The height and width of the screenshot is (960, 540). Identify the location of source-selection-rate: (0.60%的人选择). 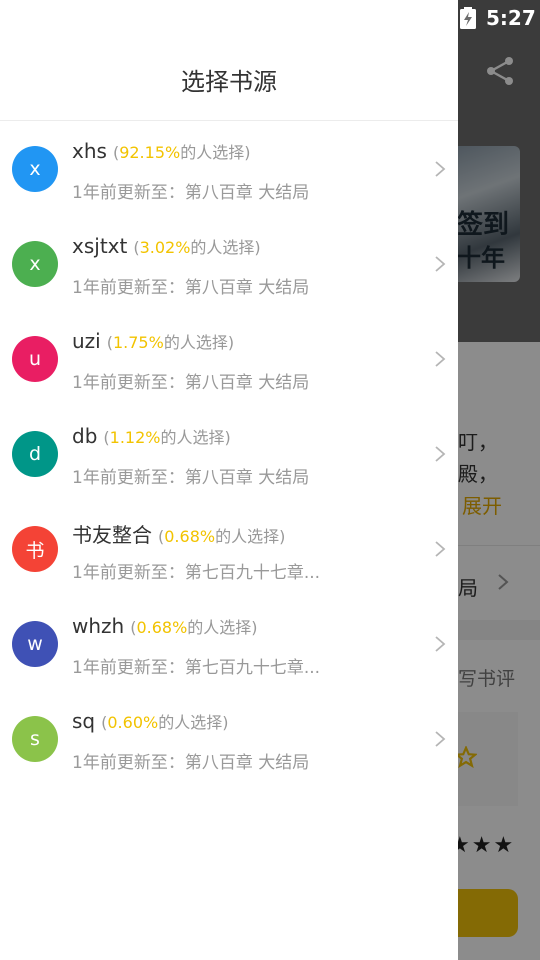
(164, 722).